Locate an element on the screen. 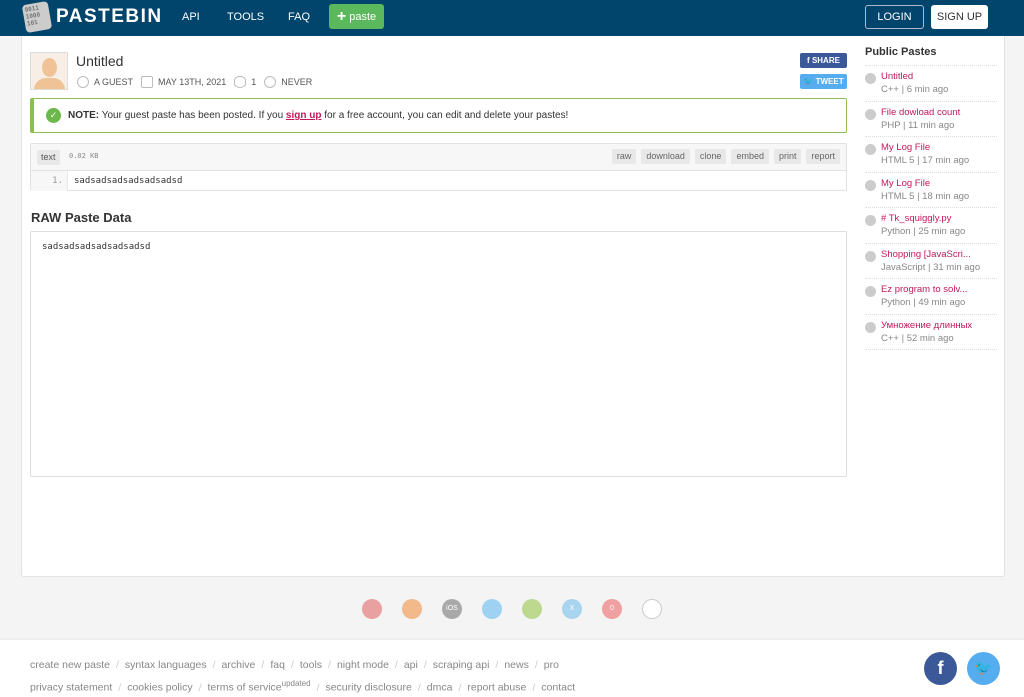  footer-link: report abuse is located at coordinates (496, 688).